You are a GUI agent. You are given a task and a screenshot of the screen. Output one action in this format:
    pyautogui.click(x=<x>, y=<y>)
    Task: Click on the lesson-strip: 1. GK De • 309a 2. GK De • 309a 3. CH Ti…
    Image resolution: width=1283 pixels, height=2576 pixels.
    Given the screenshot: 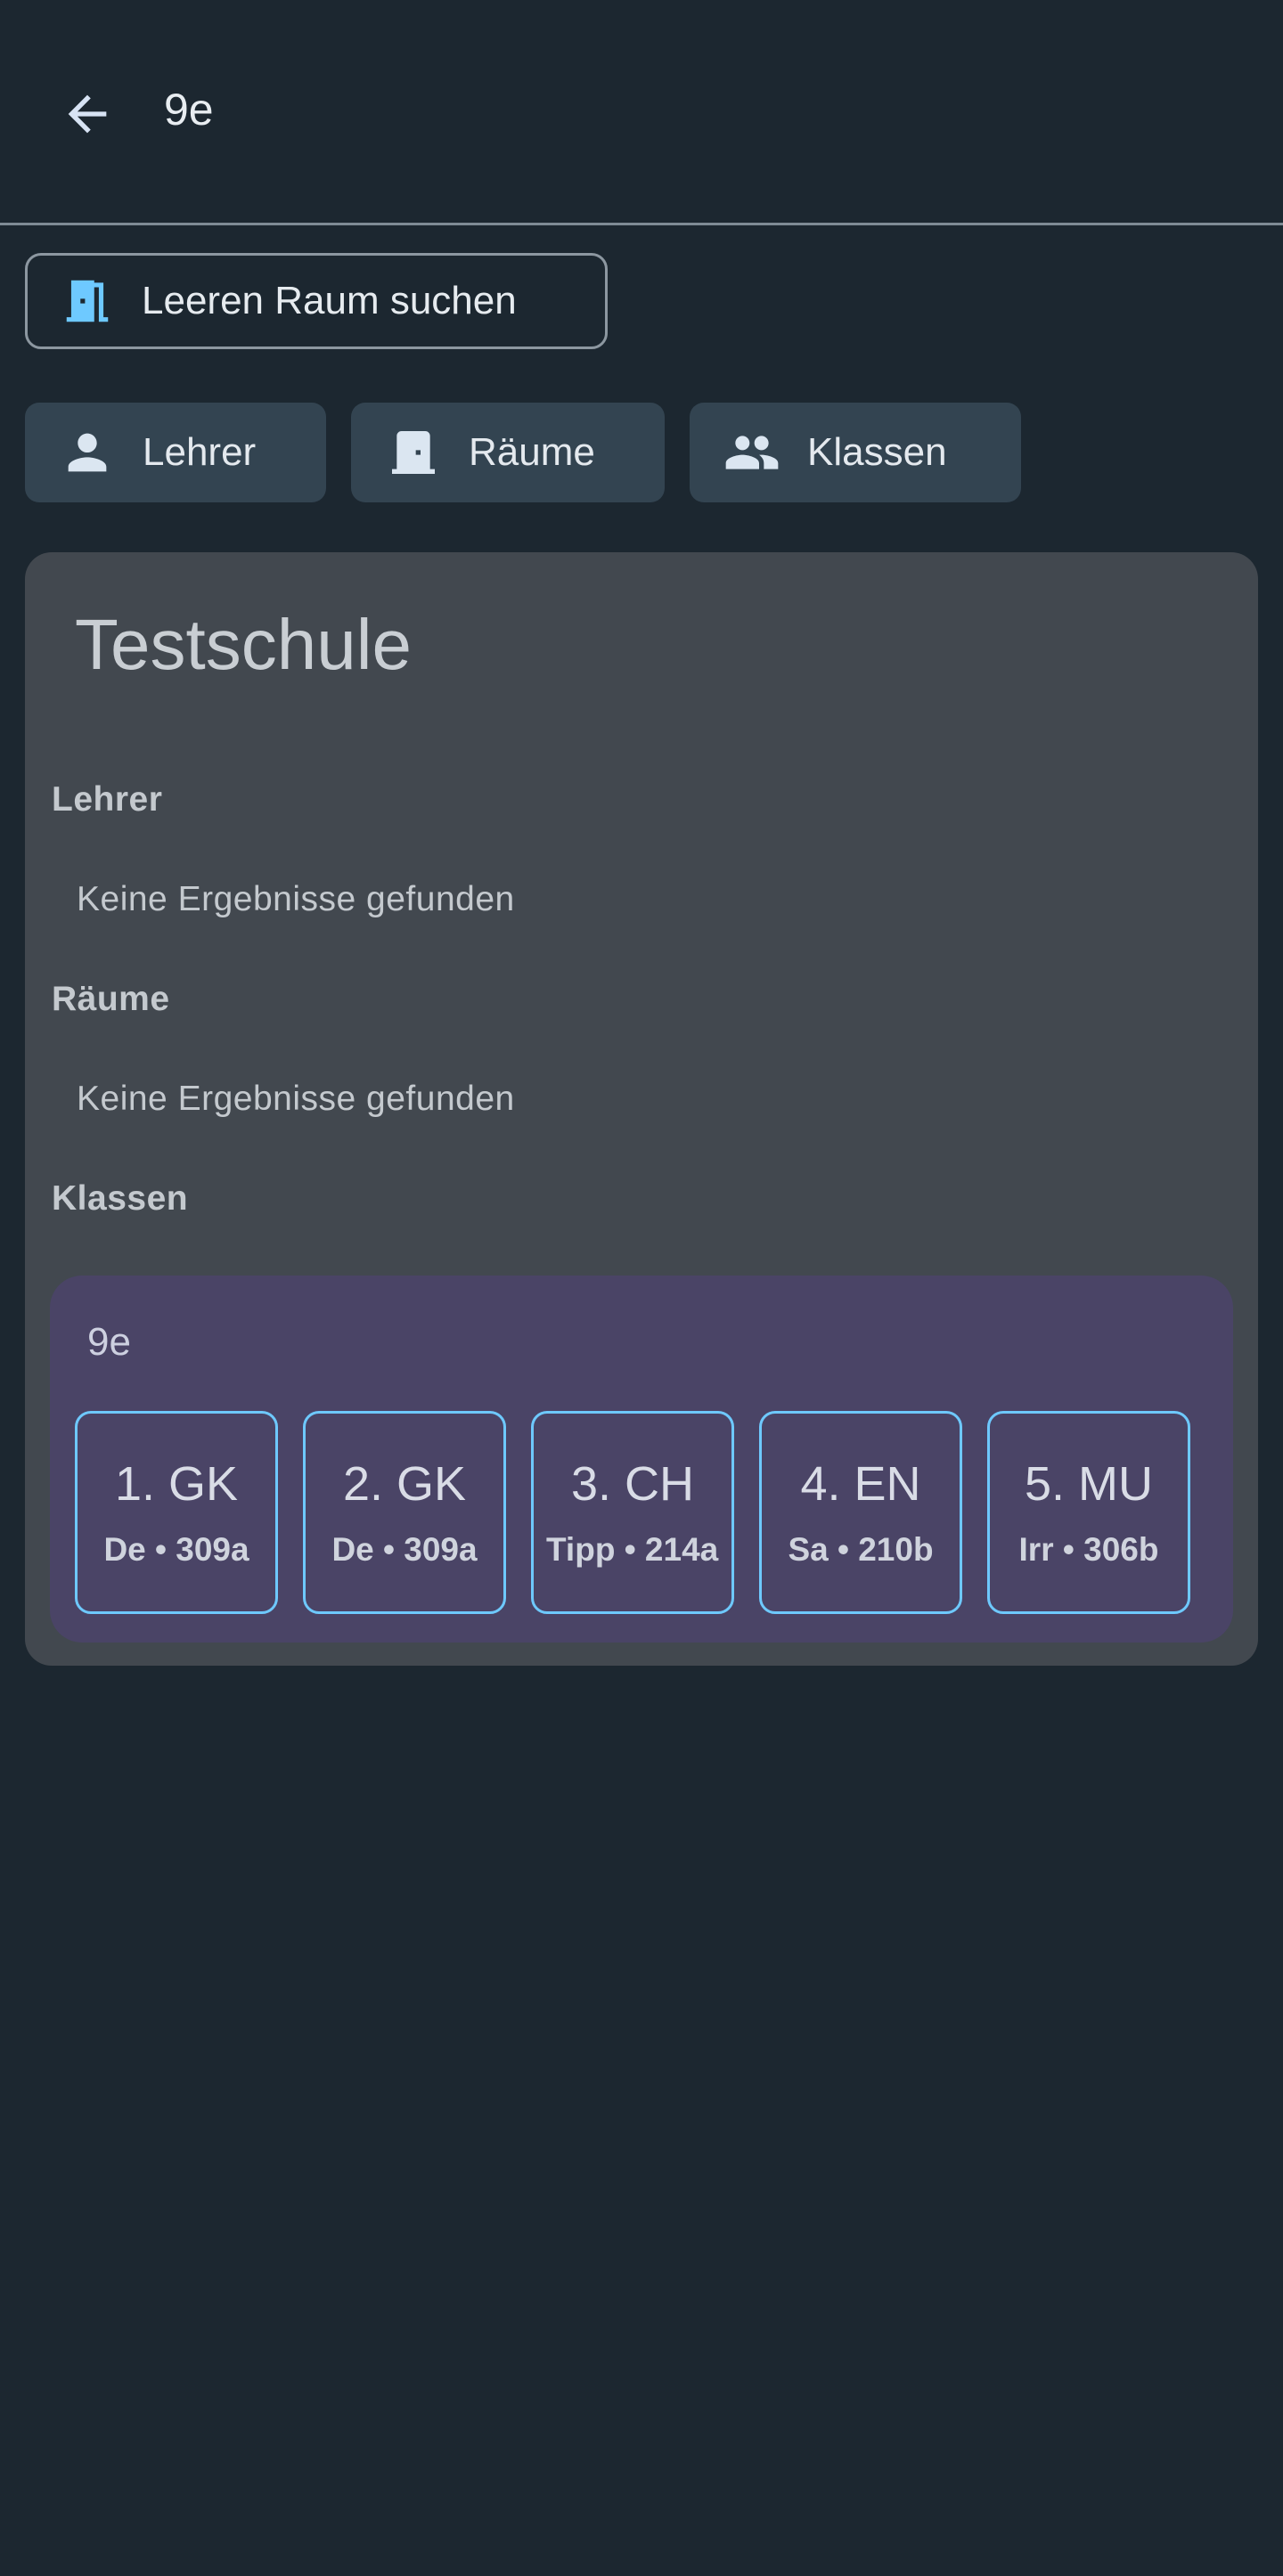 What is the action you would take?
    pyautogui.click(x=642, y=1513)
    